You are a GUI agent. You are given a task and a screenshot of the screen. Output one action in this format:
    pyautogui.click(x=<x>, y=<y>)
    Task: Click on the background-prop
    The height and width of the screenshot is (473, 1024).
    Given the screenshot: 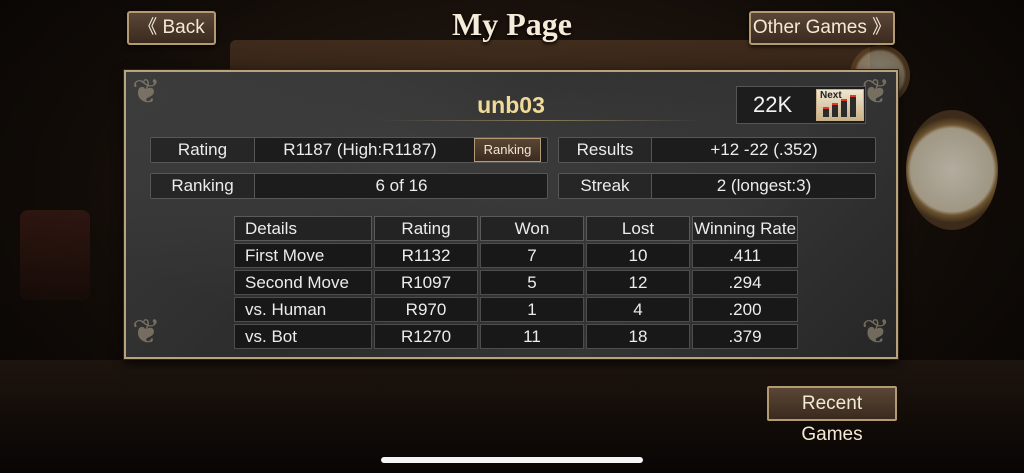 What is the action you would take?
    pyautogui.click(x=55, y=255)
    